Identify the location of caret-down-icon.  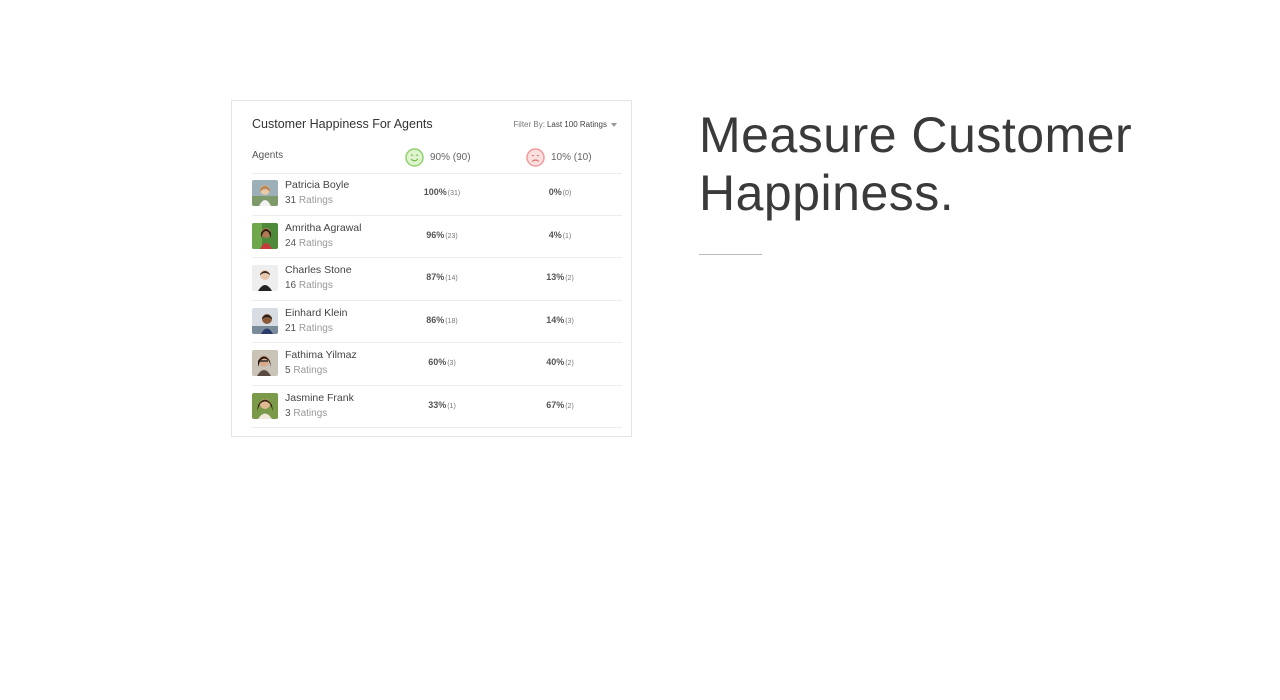
(614, 124).